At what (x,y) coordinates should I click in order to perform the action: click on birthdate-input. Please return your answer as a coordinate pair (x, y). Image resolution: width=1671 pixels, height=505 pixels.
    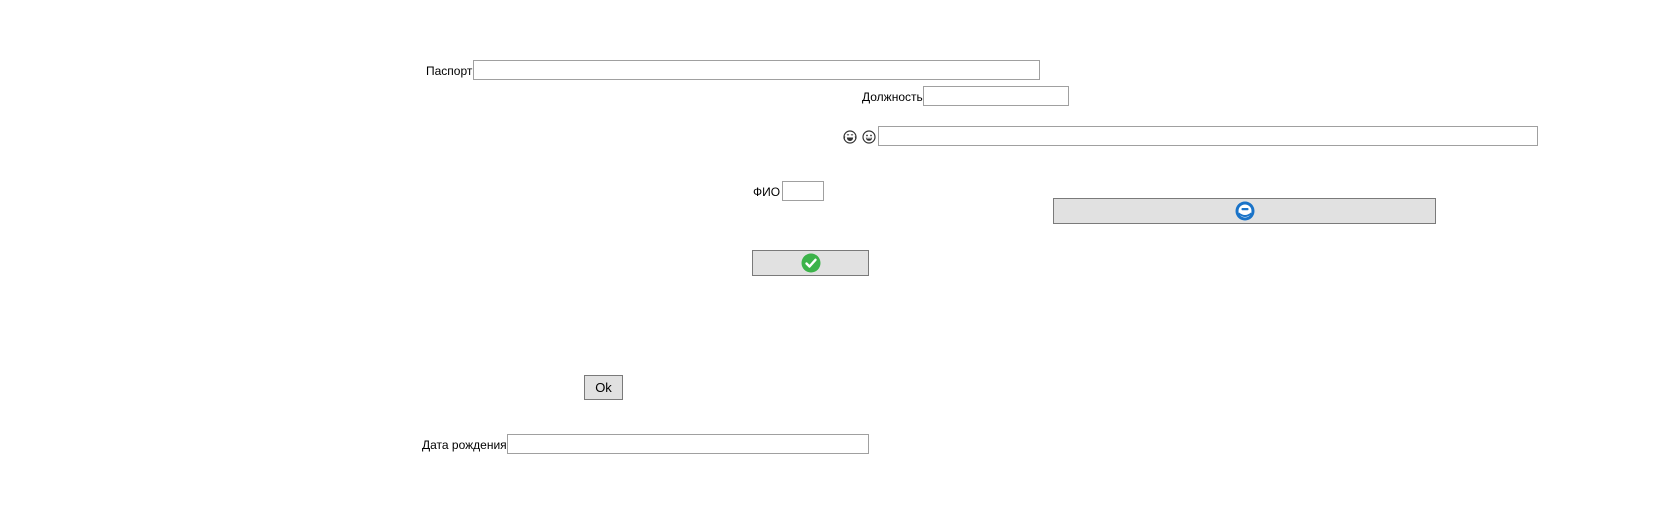
    Looking at the image, I should click on (688, 444).